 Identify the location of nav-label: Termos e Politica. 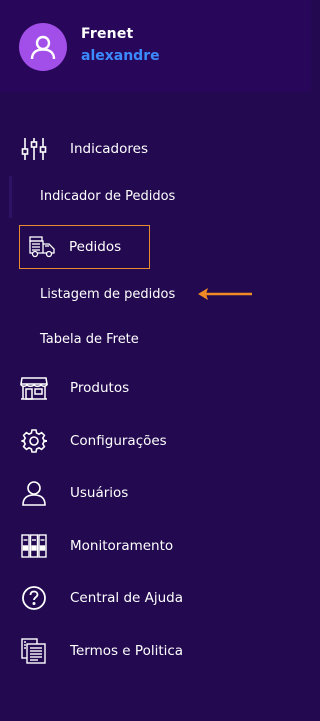
(127, 651).